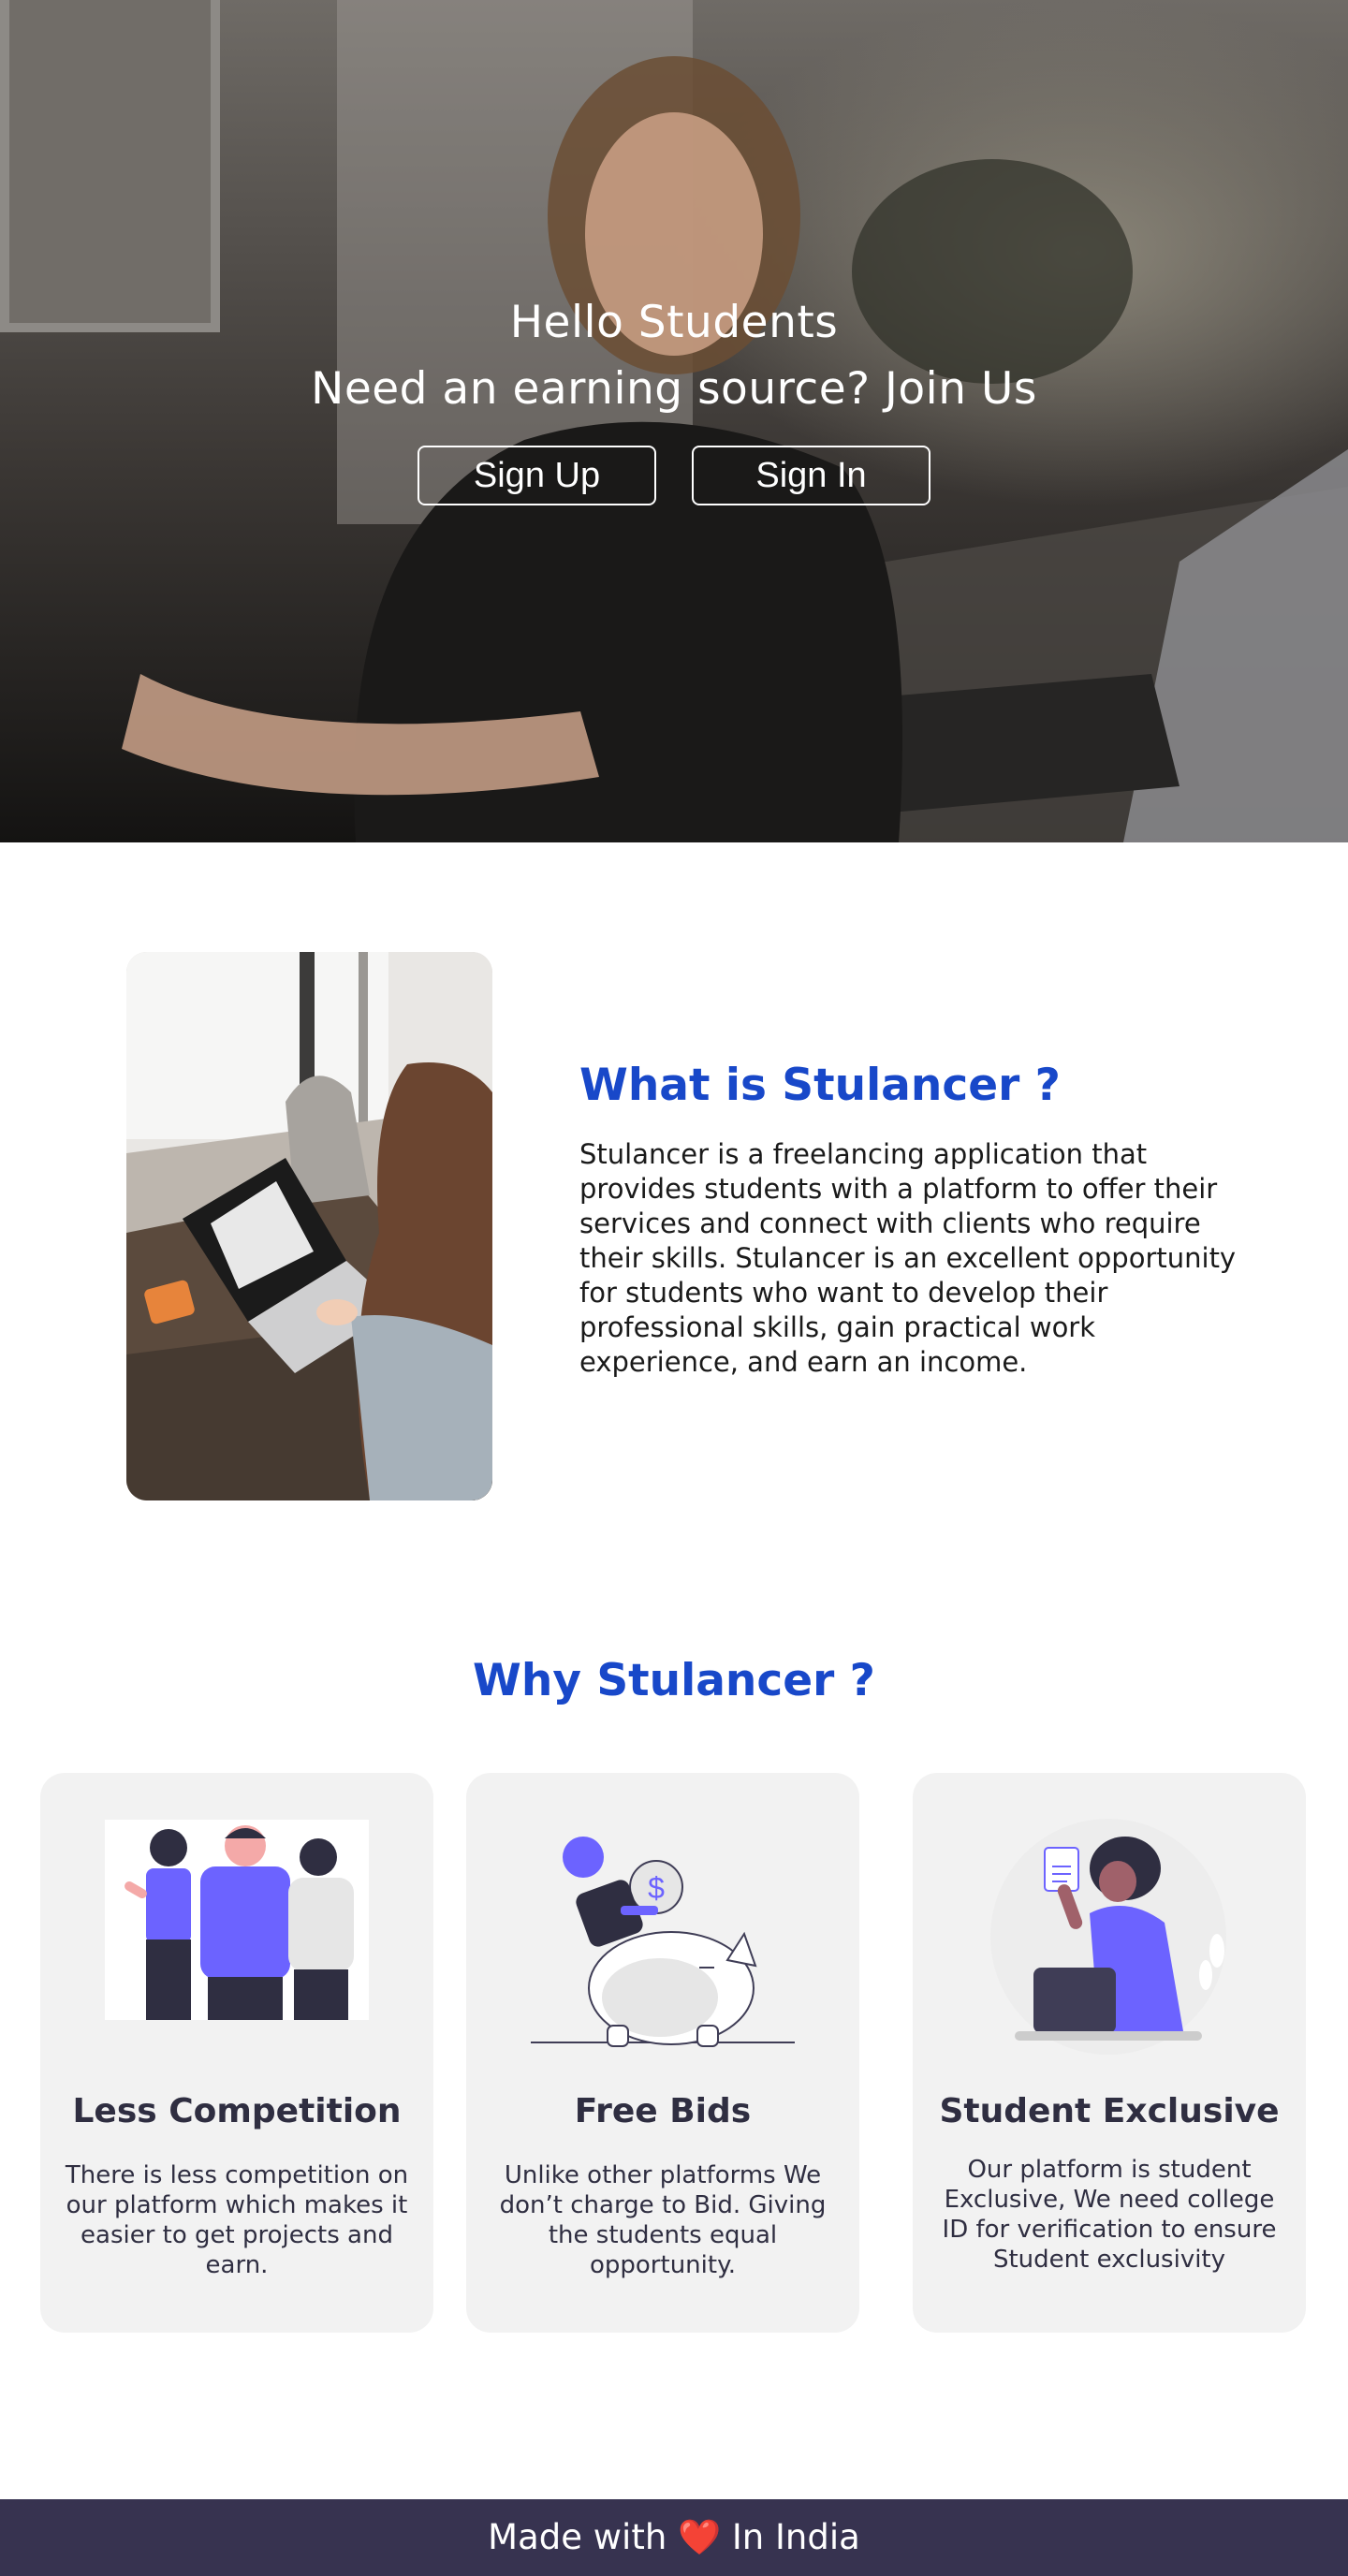 The image size is (1348, 2576). What do you see at coordinates (811, 475) in the screenshot?
I see `sign-in-button: Sign In` at bounding box center [811, 475].